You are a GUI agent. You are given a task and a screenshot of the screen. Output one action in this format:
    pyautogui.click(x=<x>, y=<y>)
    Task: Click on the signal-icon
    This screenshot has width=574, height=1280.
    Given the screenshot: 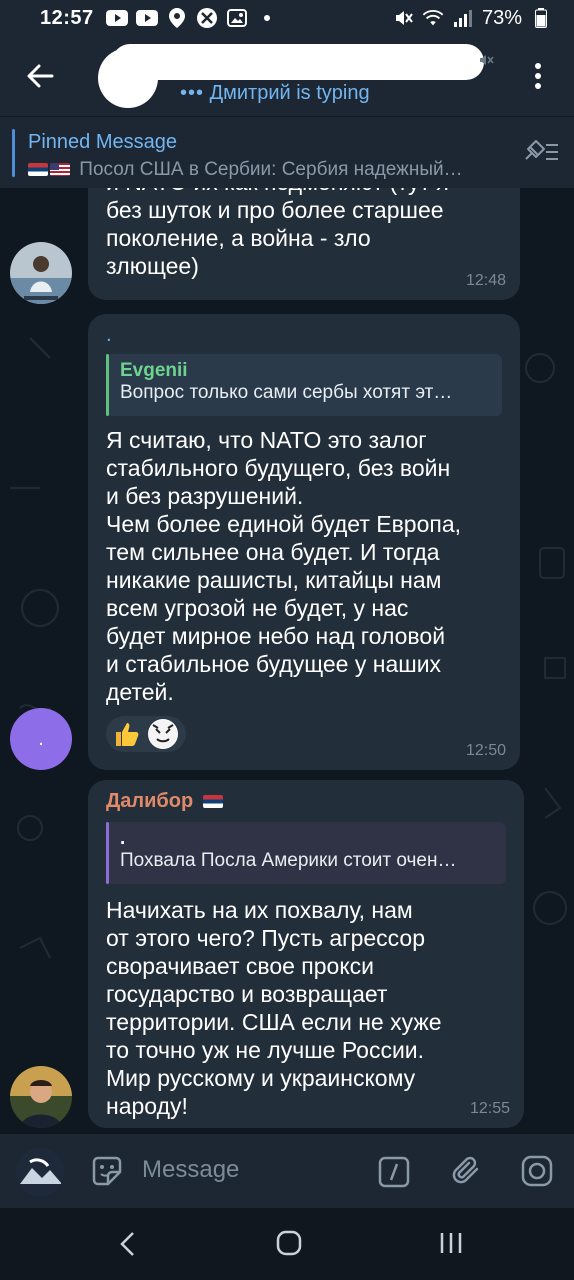 What is the action you would take?
    pyautogui.click(x=463, y=18)
    